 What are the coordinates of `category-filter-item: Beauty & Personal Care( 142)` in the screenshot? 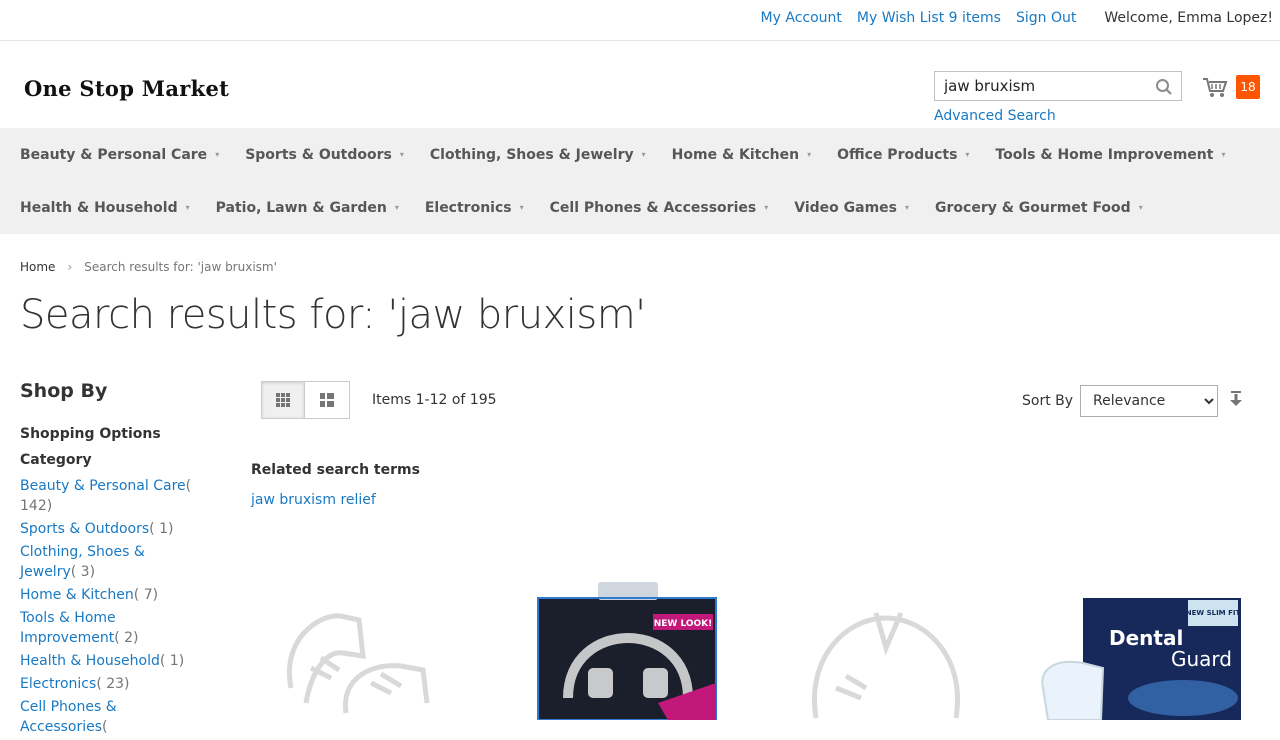 It's located at (110, 496).